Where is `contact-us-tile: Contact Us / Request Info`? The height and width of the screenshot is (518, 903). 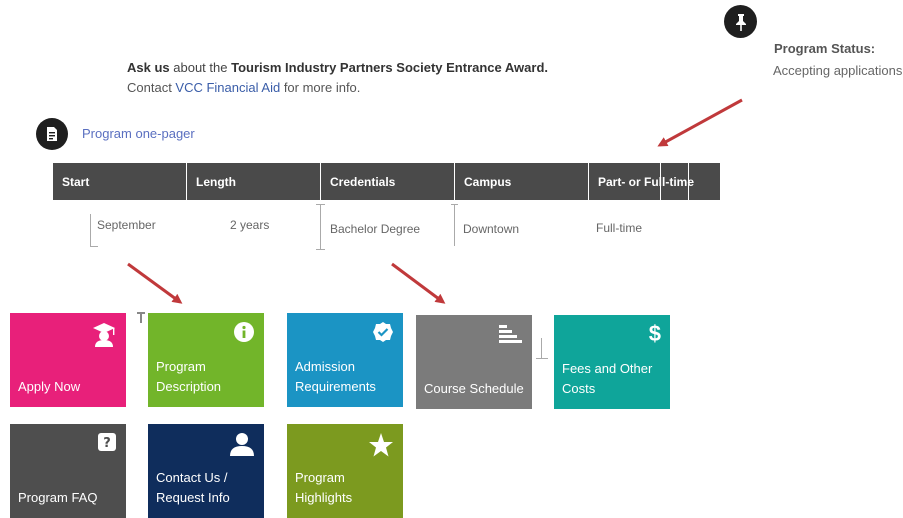 contact-us-tile: Contact Us / Request Info is located at coordinates (206, 471).